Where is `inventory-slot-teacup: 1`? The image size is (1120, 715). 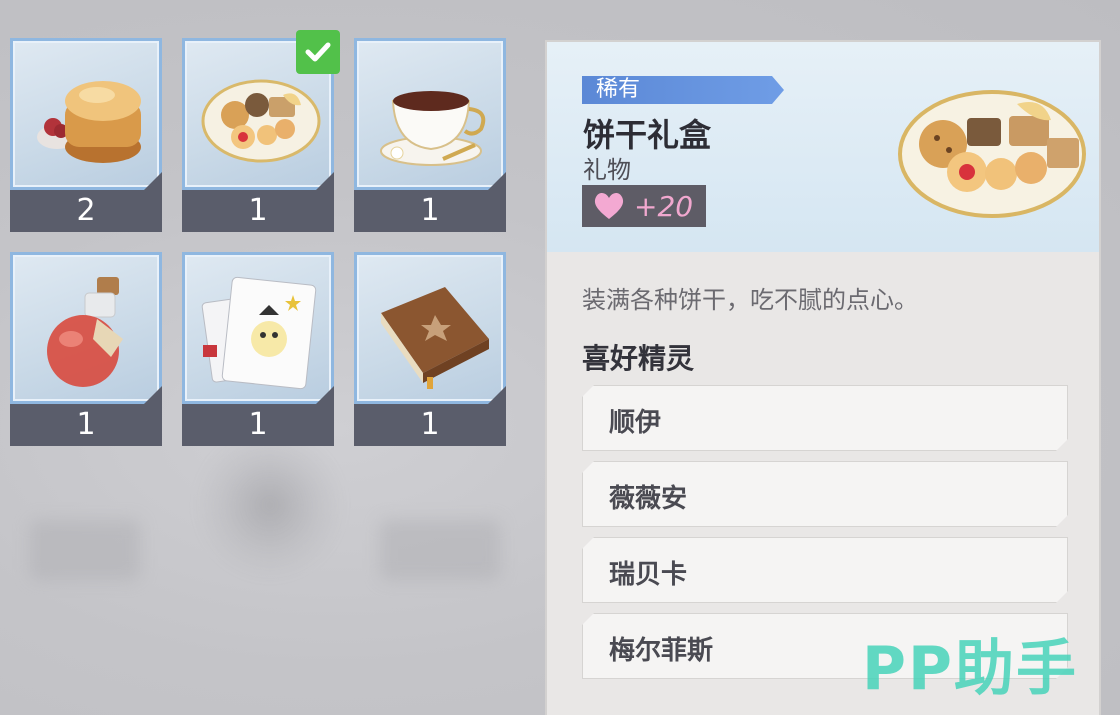 inventory-slot-teacup: 1 is located at coordinates (430, 135).